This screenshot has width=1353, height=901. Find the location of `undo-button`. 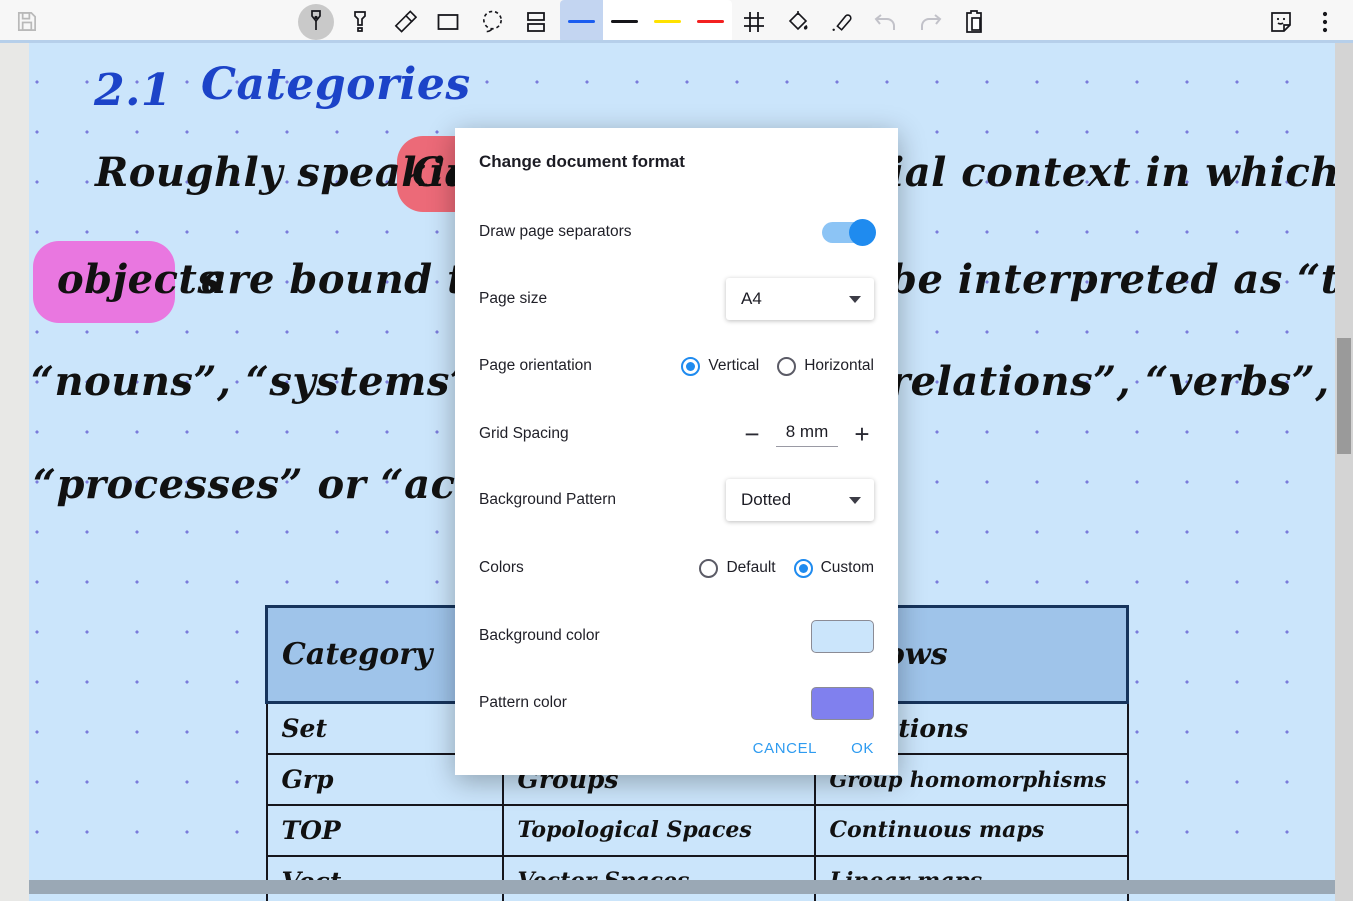

undo-button is located at coordinates (886, 21).